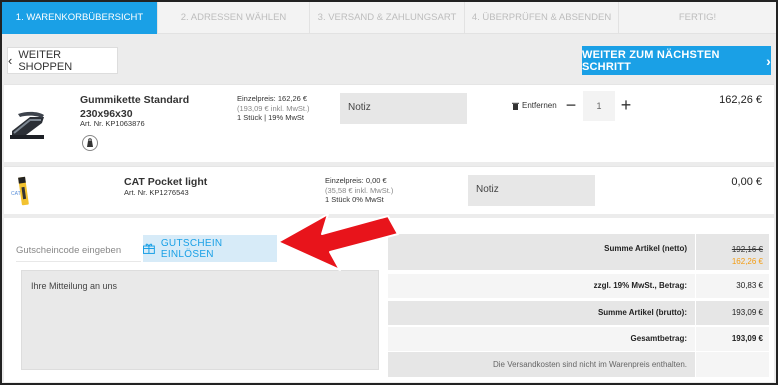 The image size is (778, 385). I want to click on net-values: 192,16 € 162,26 €, so click(732, 252).